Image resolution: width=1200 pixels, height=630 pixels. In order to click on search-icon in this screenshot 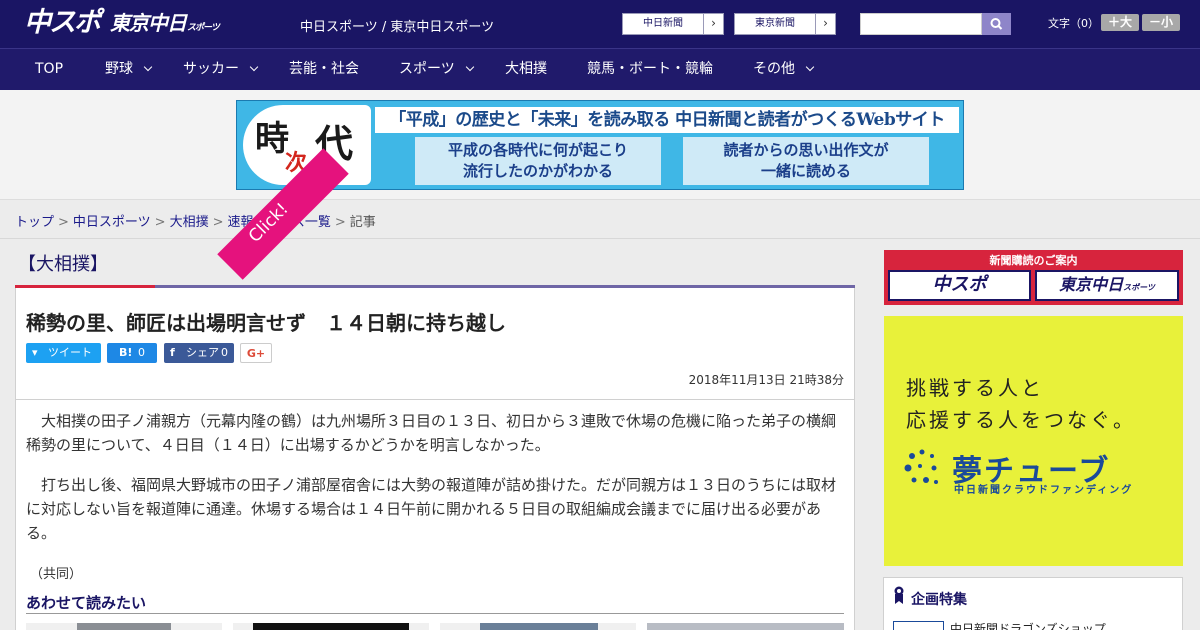, I will do `click(996, 24)`.